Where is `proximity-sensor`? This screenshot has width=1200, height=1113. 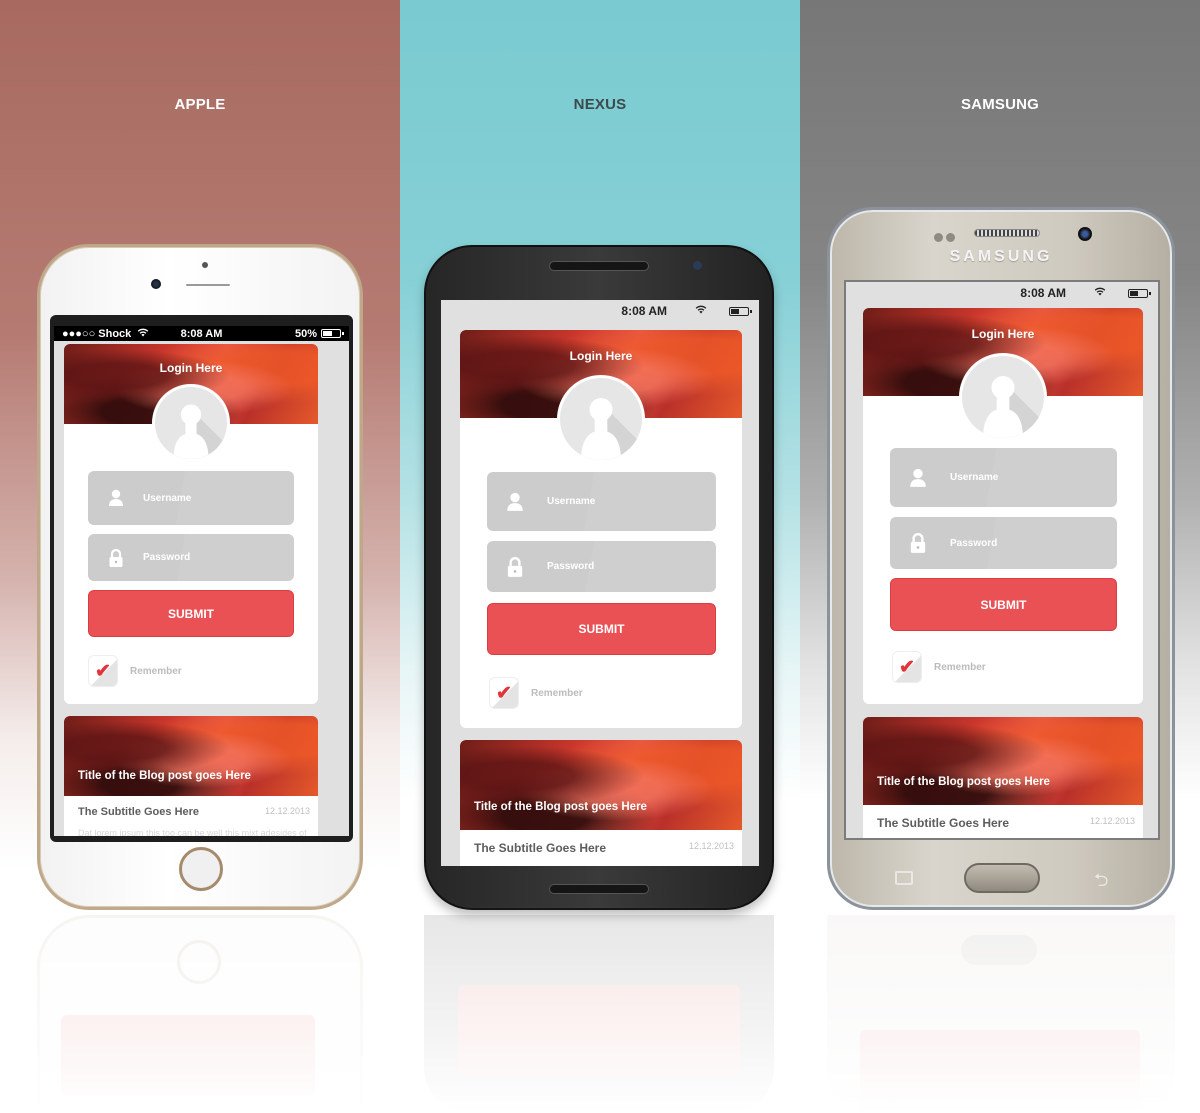 proximity-sensor is located at coordinates (205, 265).